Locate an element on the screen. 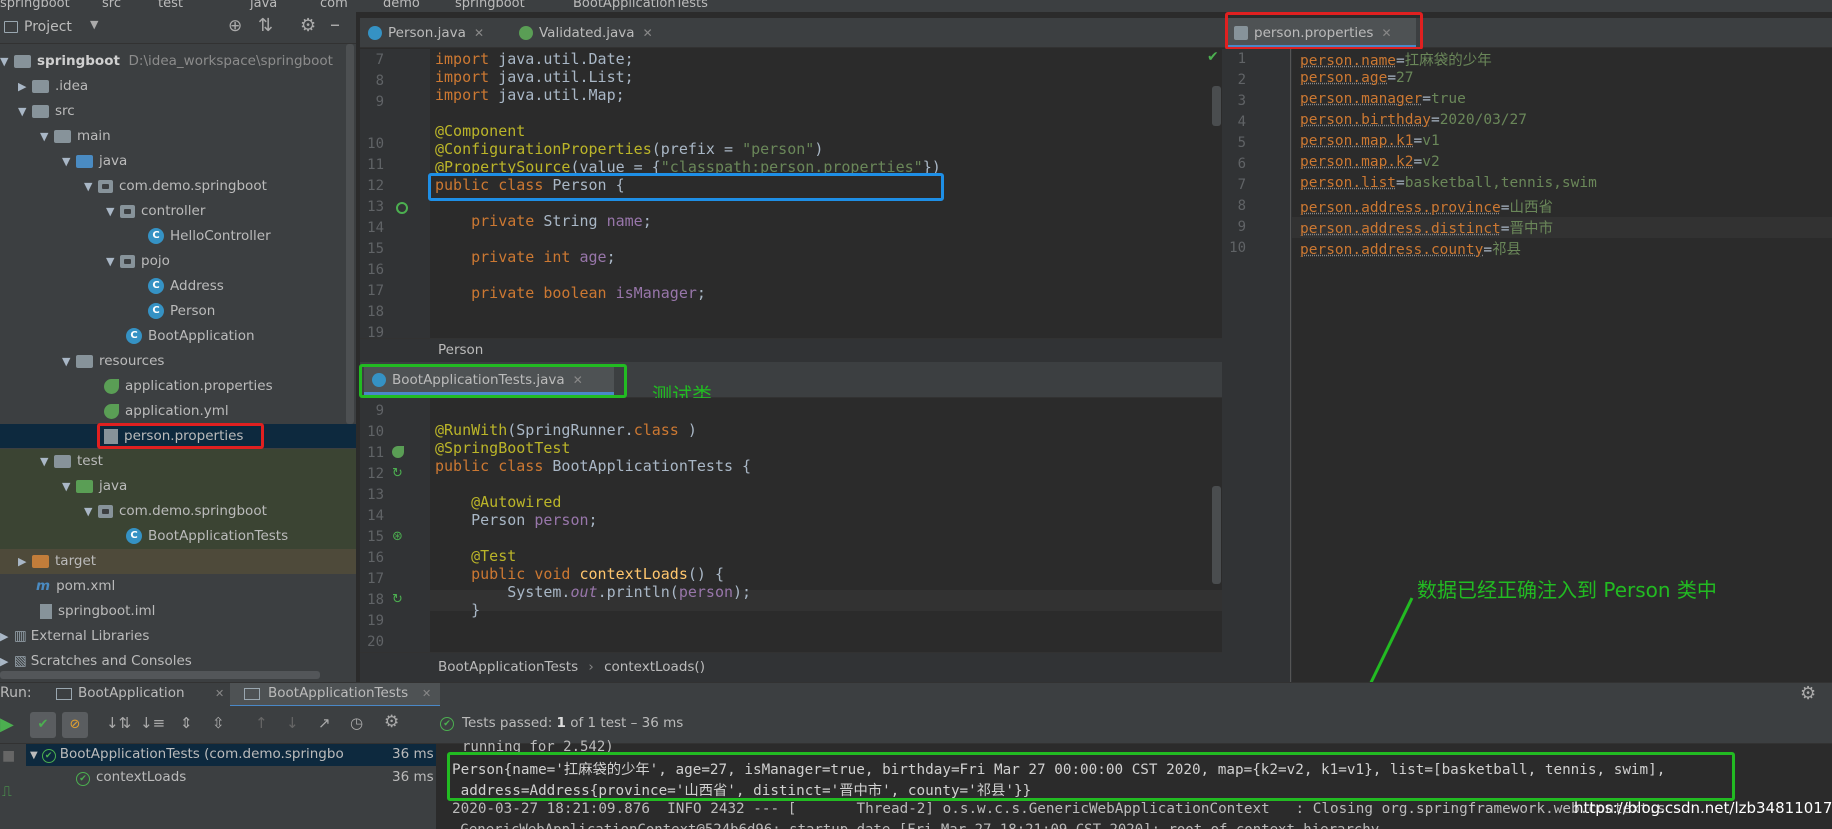  tree-item-src: ▼ src is located at coordinates (46, 111).